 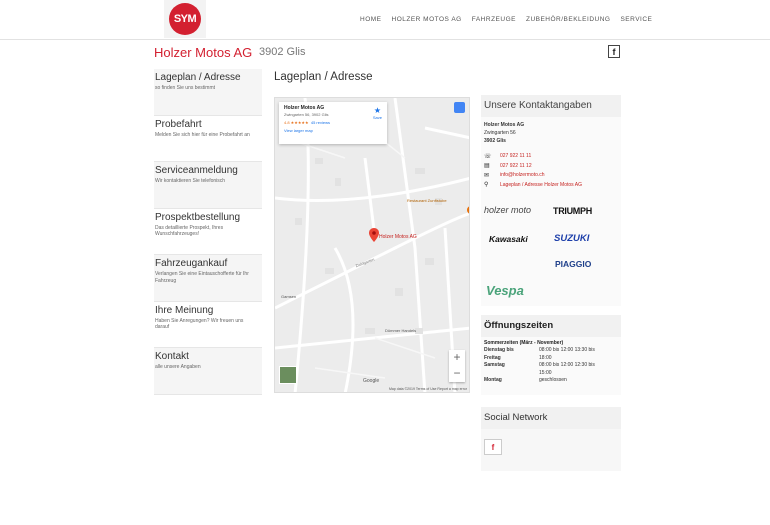 What do you see at coordinates (377, 110) in the screenshot?
I see `star-icon: ★` at bounding box center [377, 110].